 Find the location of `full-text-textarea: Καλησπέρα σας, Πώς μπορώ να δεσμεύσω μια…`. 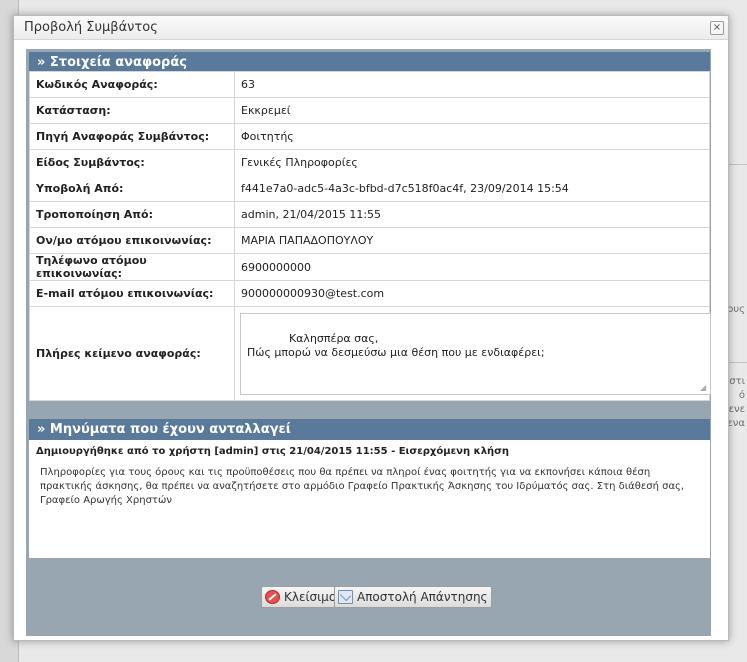

full-text-textarea: Καλησπέρα σας, Πώς μπορώ να δεσμεύσω μια… is located at coordinates (475, 353).